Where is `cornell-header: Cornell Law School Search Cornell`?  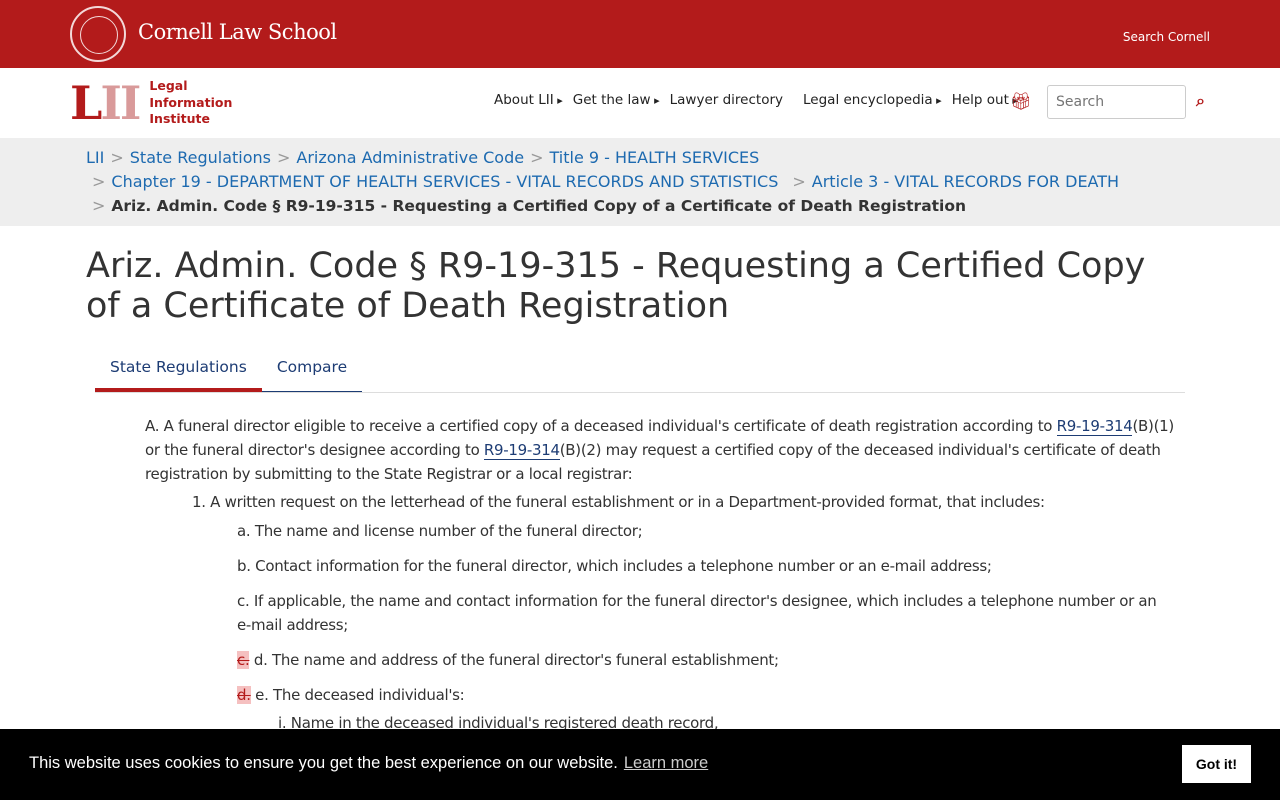 cornell-header: Cornell Law School Search Cornell is located at coordinates (640, 34).